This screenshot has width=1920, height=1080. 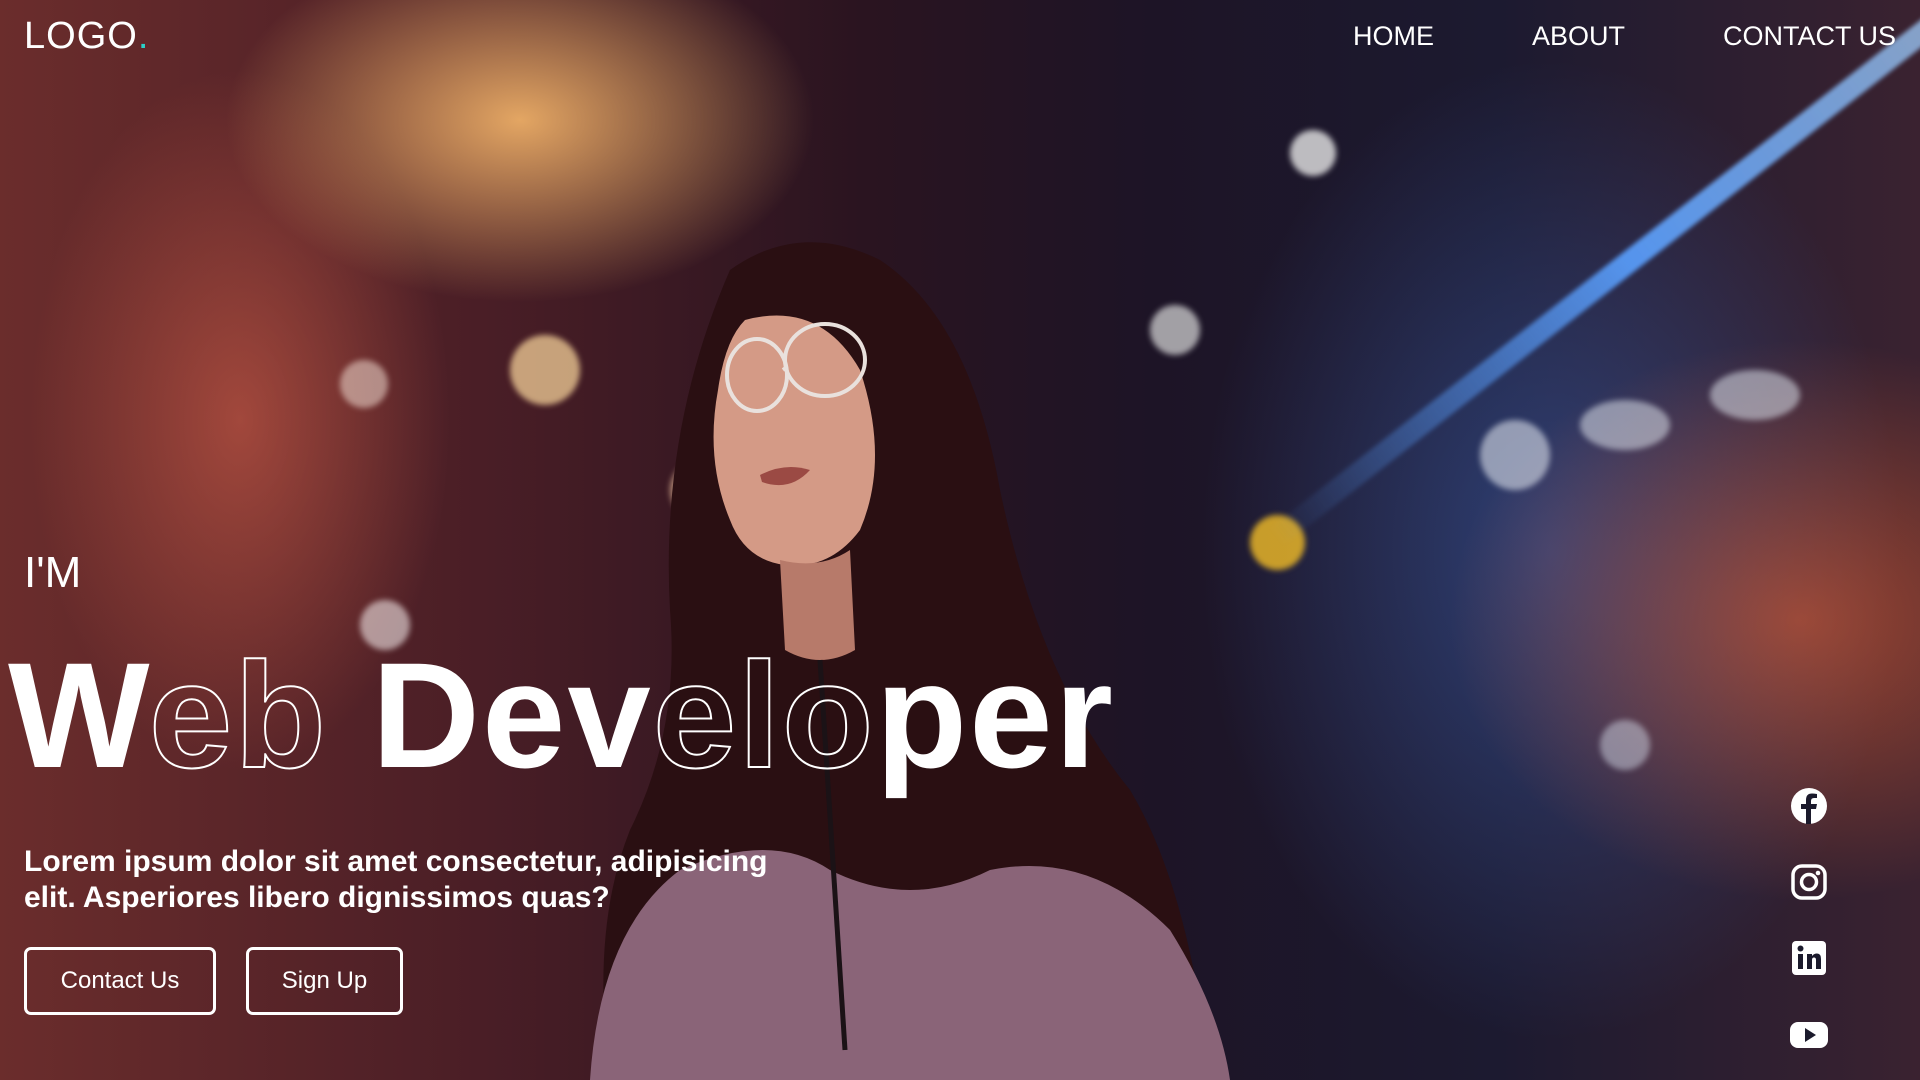 I want to click on headline-part-3-solid: per, so click(x=995, y=715).